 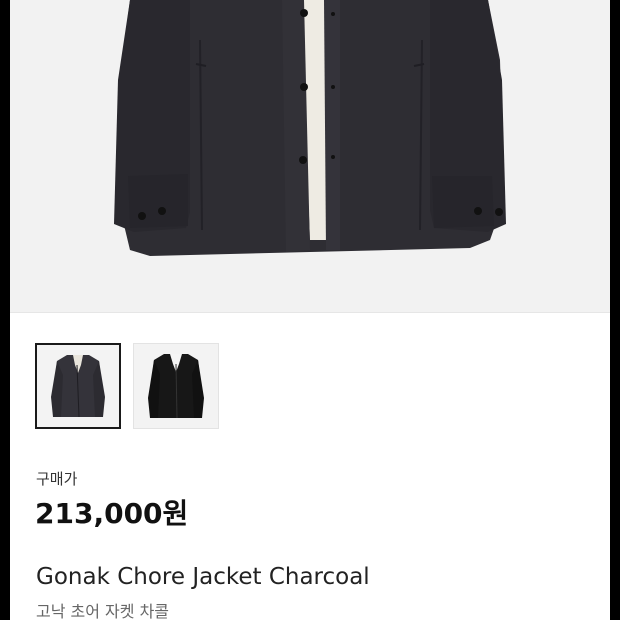 I want to click on product-name-korean: 고낙 초어 자켓 차콜, so click(x=103, y=611).